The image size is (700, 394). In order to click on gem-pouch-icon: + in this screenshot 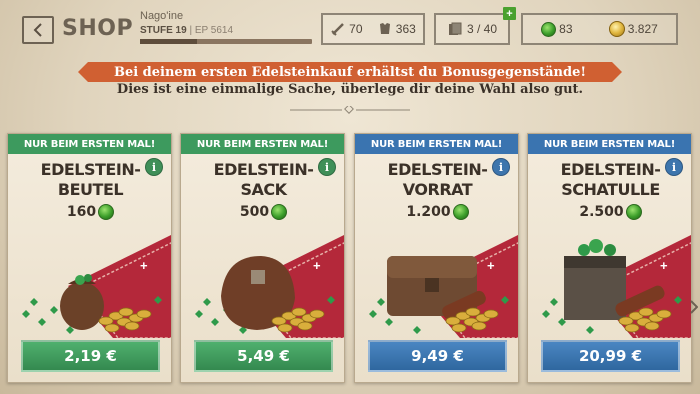, I will do `click(89, 282)`.